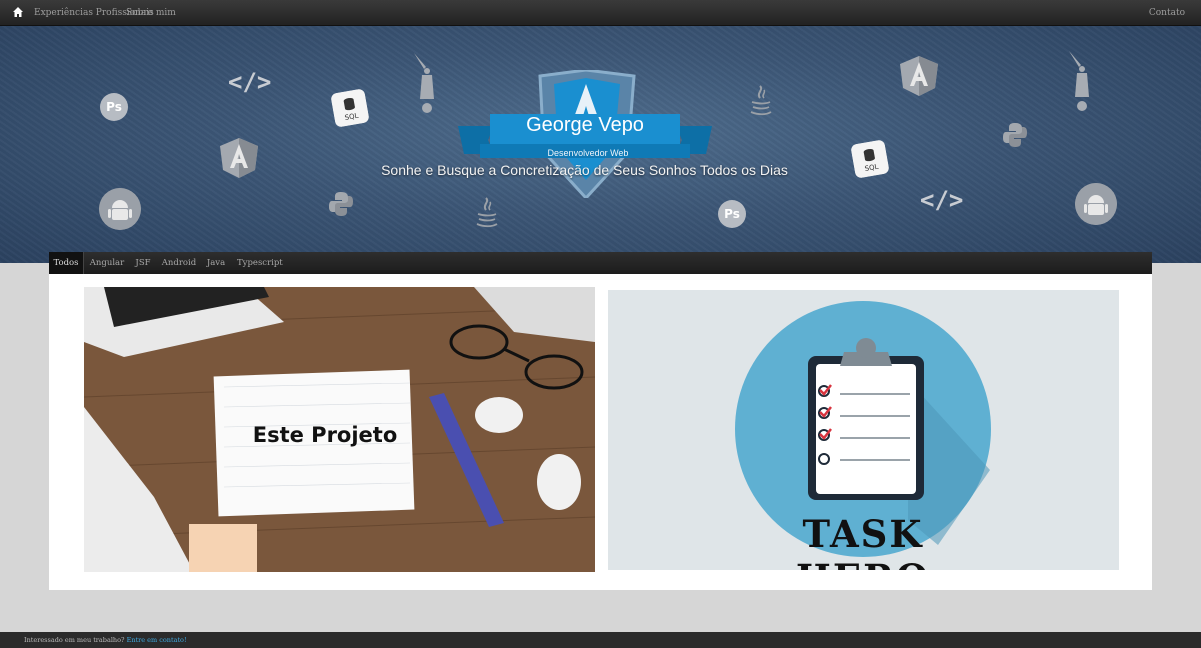 The width and height of the screenshot is (1201, 648). What do you see at coordinates (151, 13) in the screenshot?
I see `nav-link-sobre-mim: Sobre mim` at bounding box center [151, 13].